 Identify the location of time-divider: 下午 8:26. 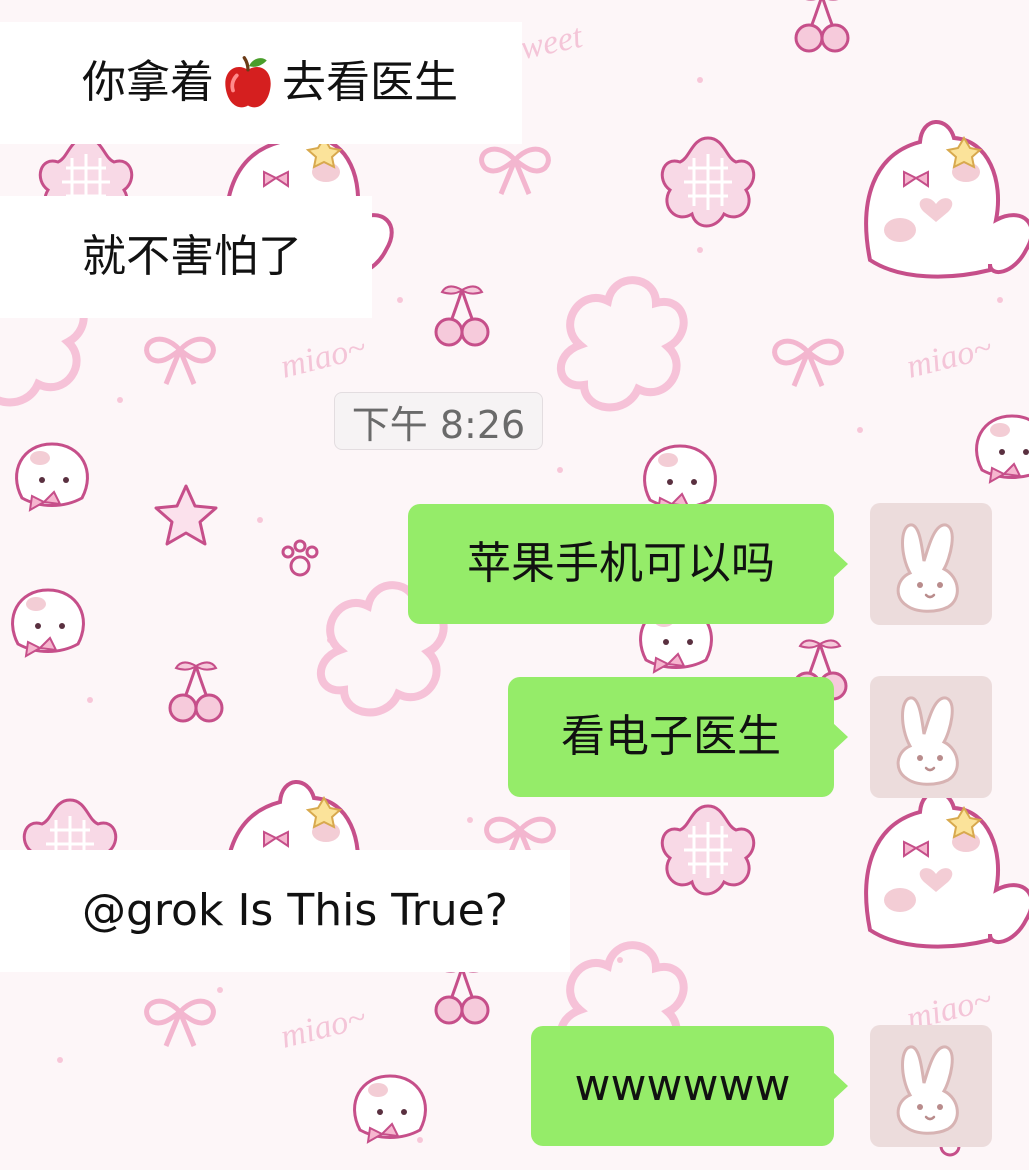
(438, 421).